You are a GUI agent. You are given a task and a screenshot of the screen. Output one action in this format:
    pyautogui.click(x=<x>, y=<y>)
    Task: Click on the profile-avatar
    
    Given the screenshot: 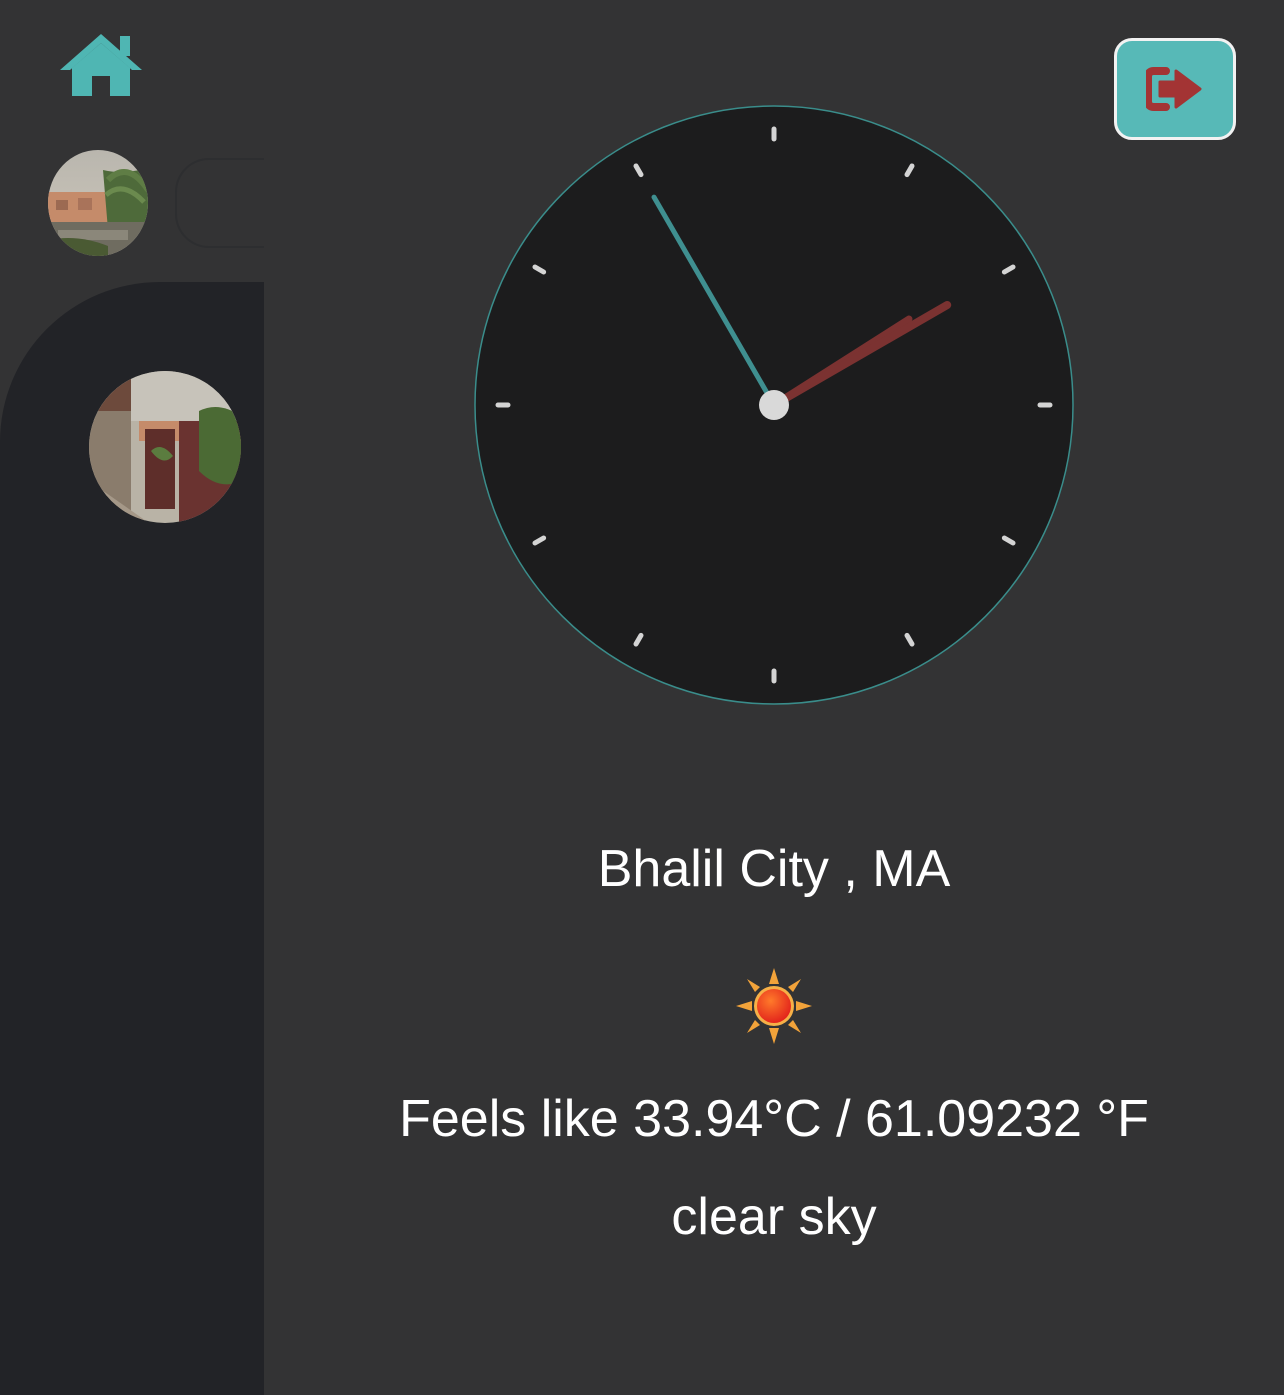 What is the action you would take?
    pyautogui.click(x=98, y=203)
    